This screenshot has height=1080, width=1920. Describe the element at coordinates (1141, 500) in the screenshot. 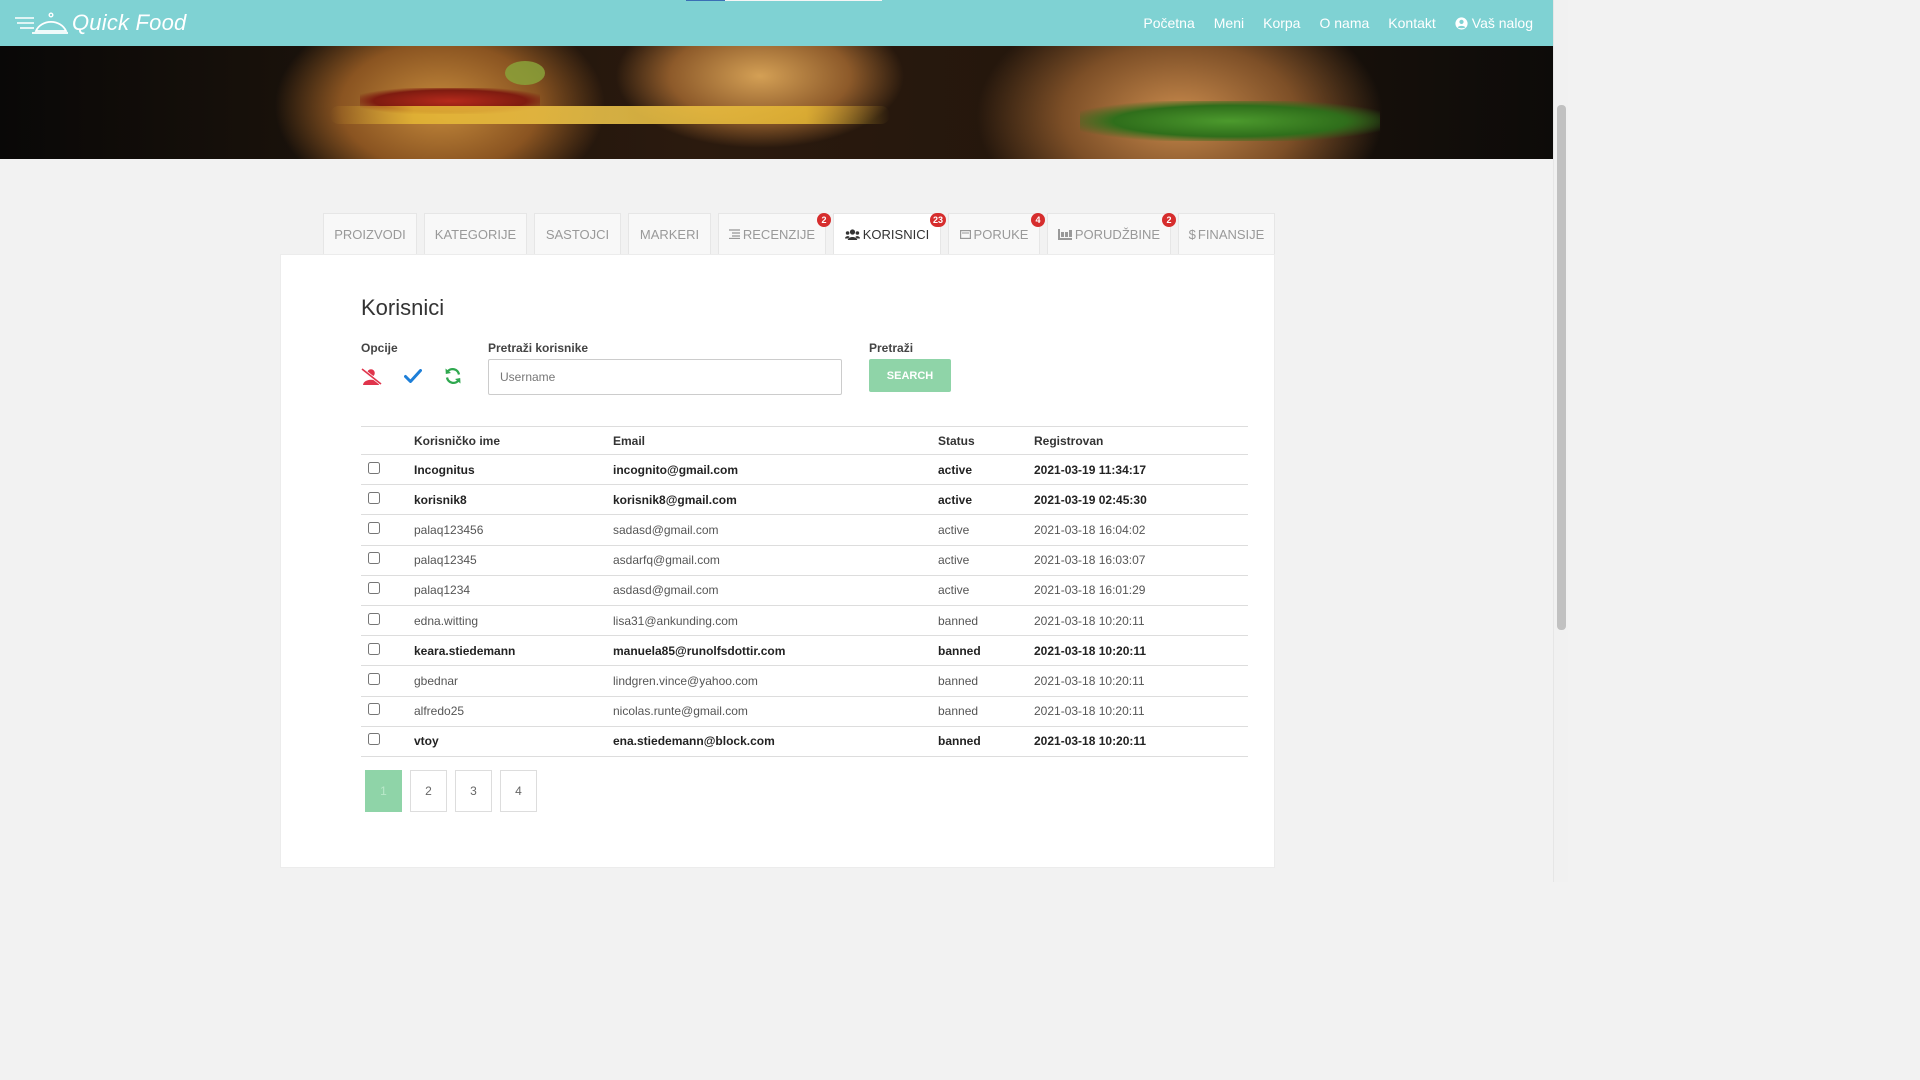

I see `registered-cell: 2021-03-19 02:45:30` at that location.